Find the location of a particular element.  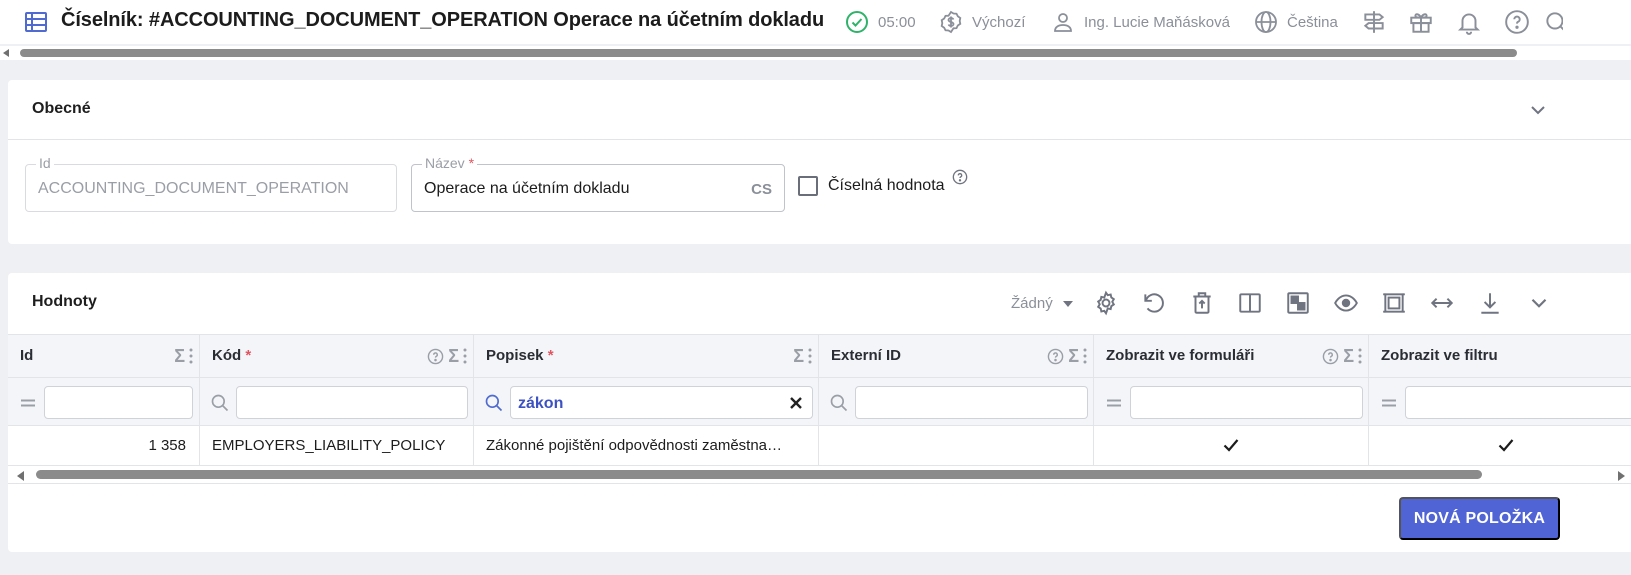

cell-id: 1 358 is located at coordinates (104, 445).